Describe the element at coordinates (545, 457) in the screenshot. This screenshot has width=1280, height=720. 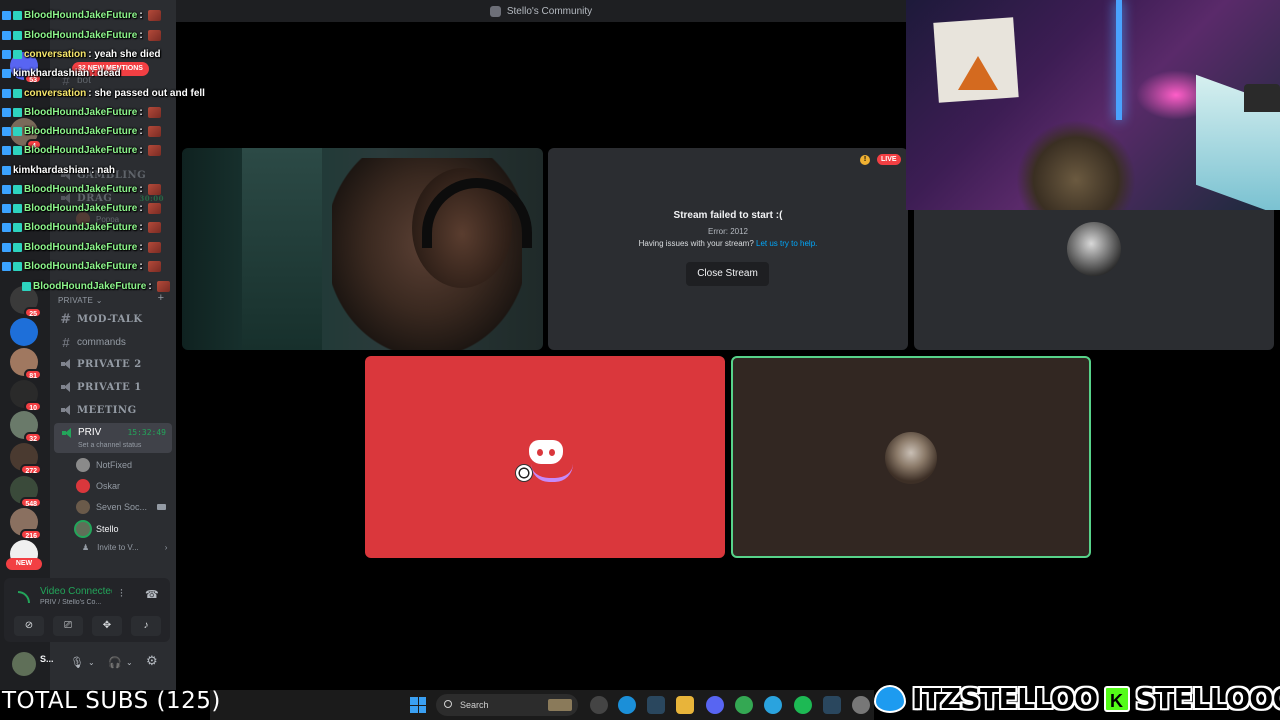
I see `video-tile-discord-avatar` at that location.